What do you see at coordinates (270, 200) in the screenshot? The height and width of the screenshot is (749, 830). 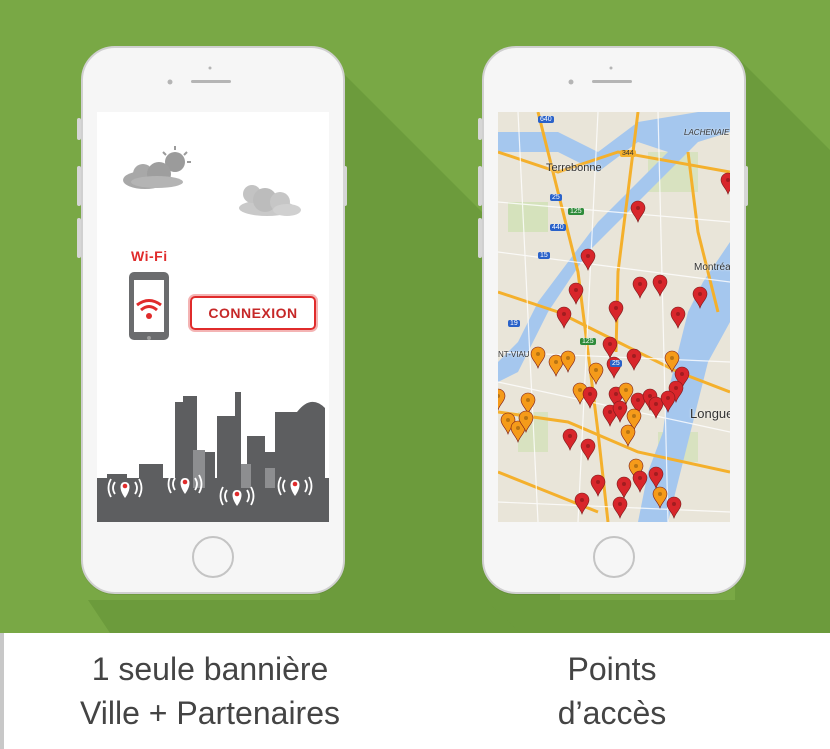 I see `cloud-icon` at bounding box center [270, 200].